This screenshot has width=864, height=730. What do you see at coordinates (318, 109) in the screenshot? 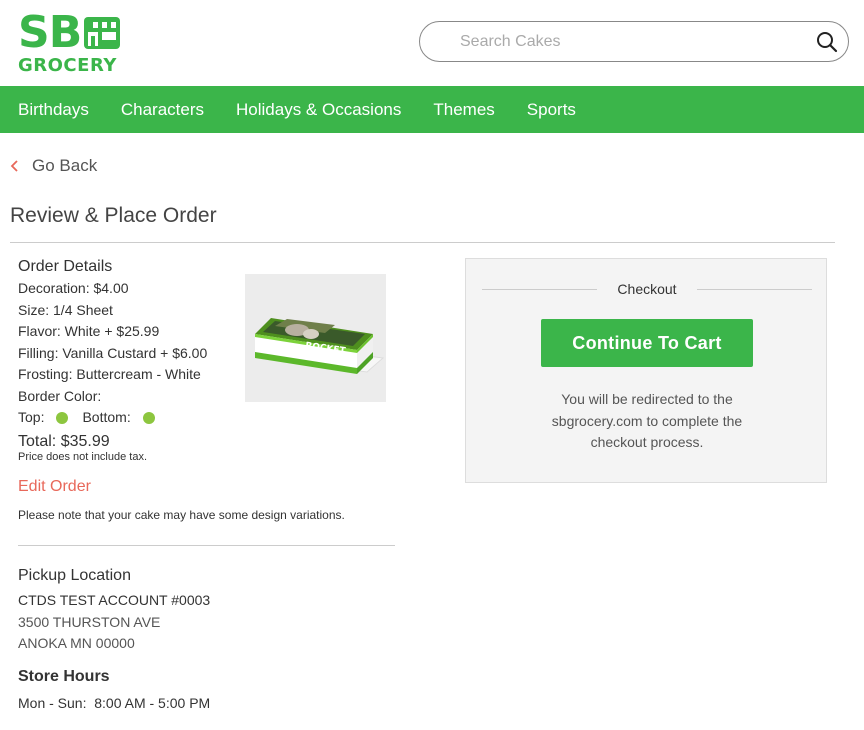
I see `nav-item-holidays-occasions: Holidays & Occasions` at bounding box center [318, 109].